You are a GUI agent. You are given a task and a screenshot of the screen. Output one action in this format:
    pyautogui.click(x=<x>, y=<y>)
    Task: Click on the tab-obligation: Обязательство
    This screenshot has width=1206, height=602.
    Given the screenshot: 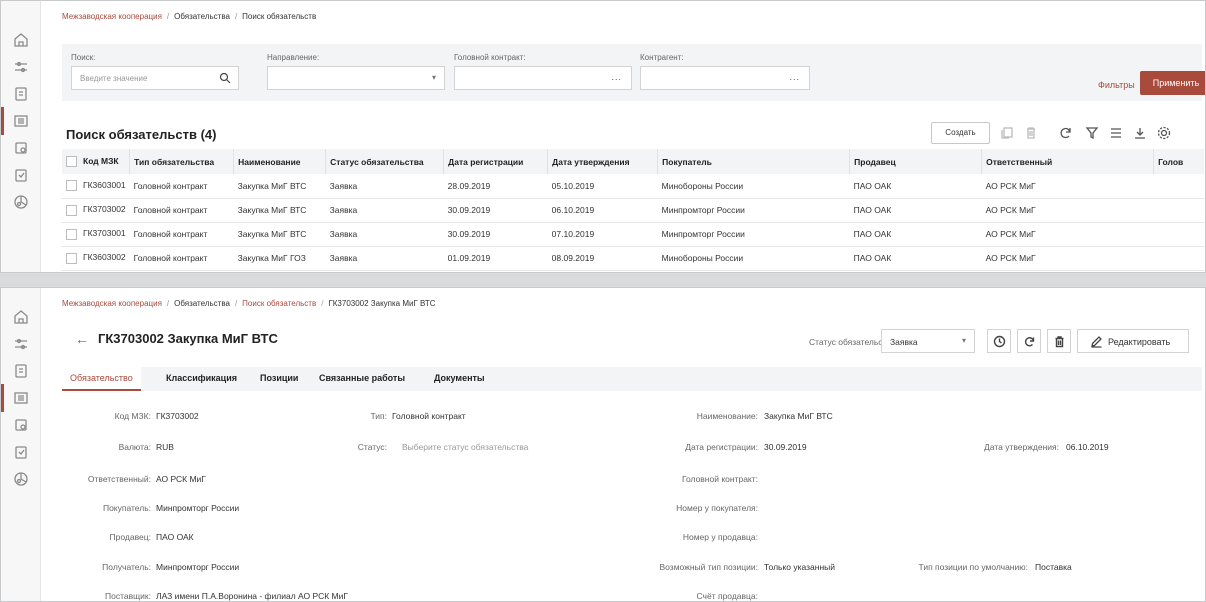 What is the action you would take?
    pyautogui.click(x=101, y=379)
    